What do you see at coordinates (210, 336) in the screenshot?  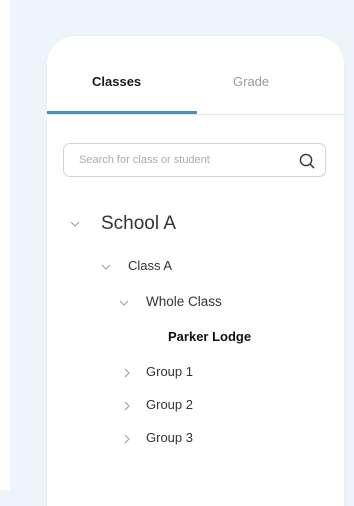 I see `student-name: Parker Lodge` at bounding box center [210, 336].